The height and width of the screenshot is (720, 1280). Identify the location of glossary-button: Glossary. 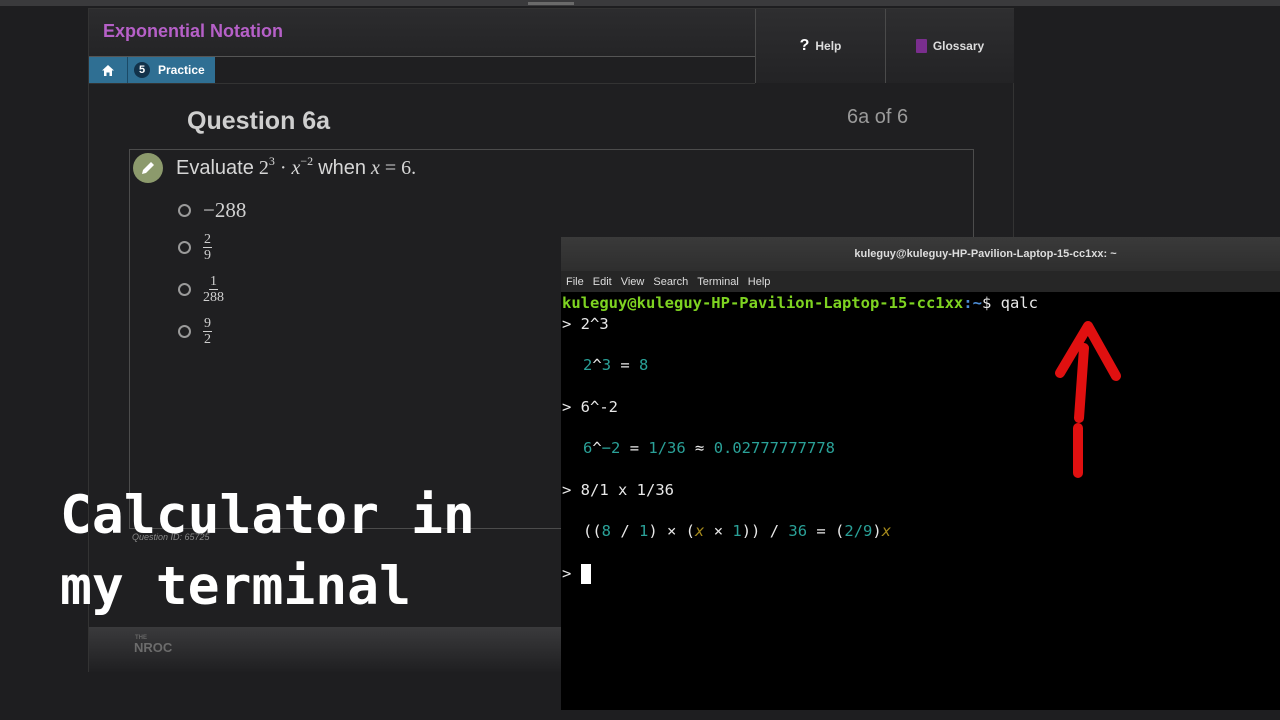
(949, 46).